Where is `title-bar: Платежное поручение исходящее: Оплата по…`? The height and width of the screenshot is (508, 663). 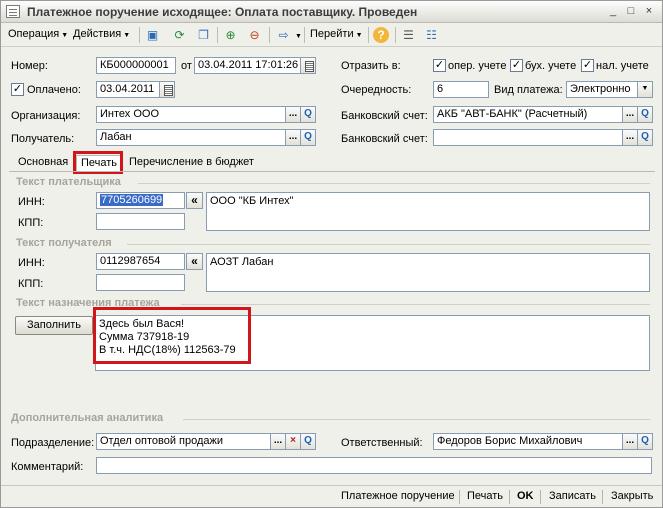 title-bar: Платежное поручение исходящее: Оплата по… is located at coordinates (331, 12).